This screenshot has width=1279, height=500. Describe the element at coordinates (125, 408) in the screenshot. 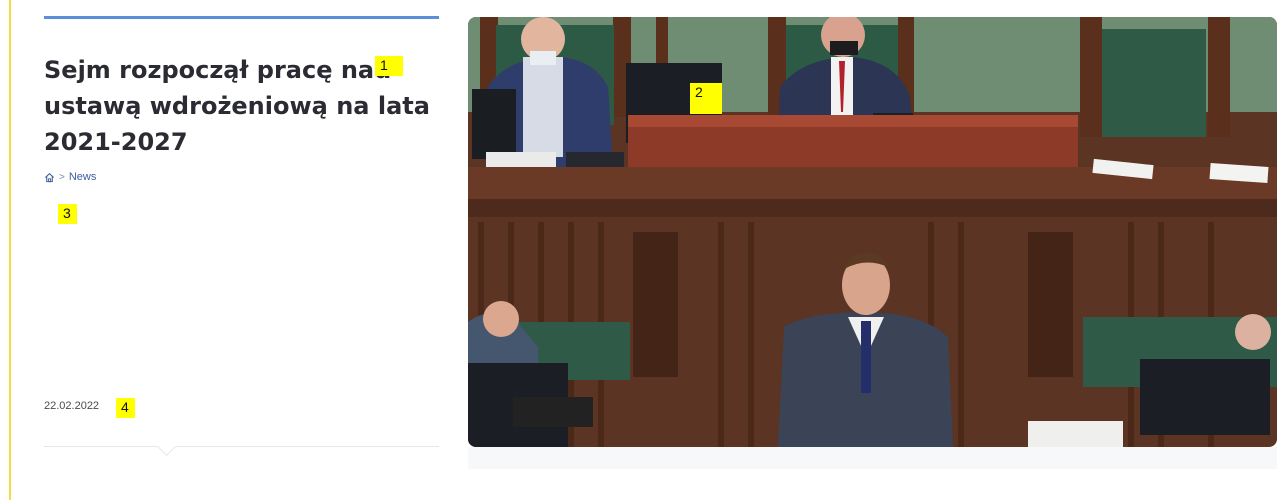

I see `annotation-tag-4: 4` at that location.